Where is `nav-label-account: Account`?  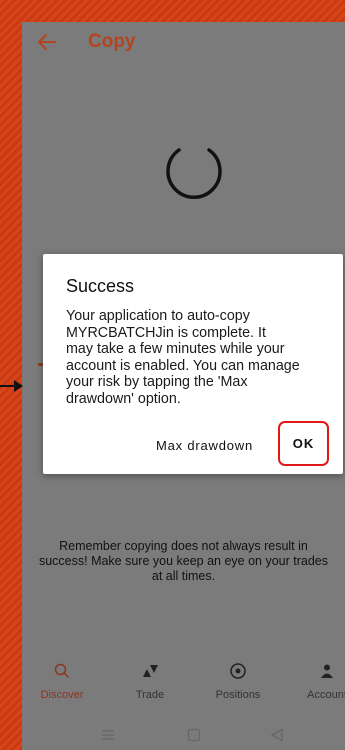 nav-label-account: Account is located at coordinates (326, 695).